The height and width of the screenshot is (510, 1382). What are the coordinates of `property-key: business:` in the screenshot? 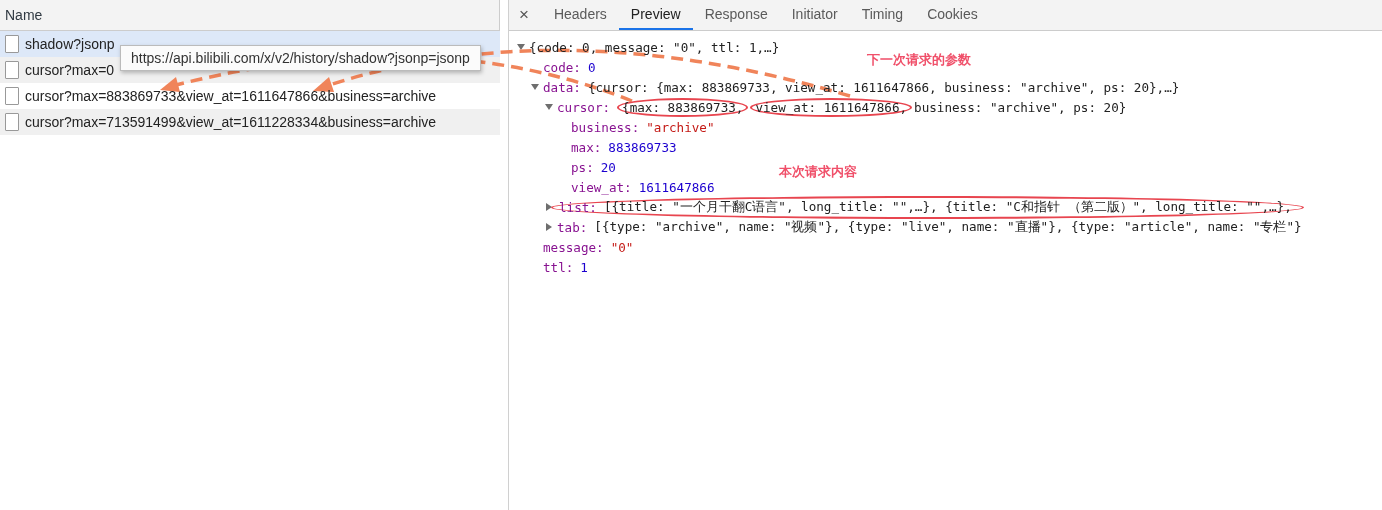 It's located at (605, 127).